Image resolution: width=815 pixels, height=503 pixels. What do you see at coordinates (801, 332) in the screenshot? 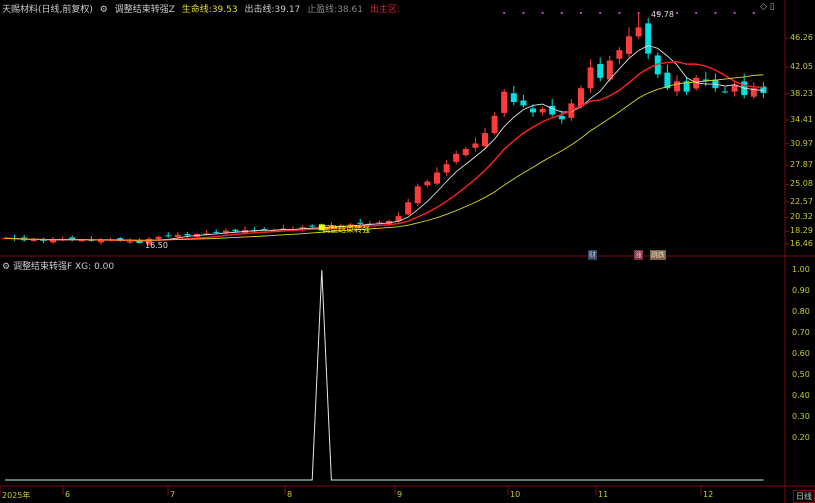
I see `indicator-tick: 0.70` at bounding box center [801, 332].